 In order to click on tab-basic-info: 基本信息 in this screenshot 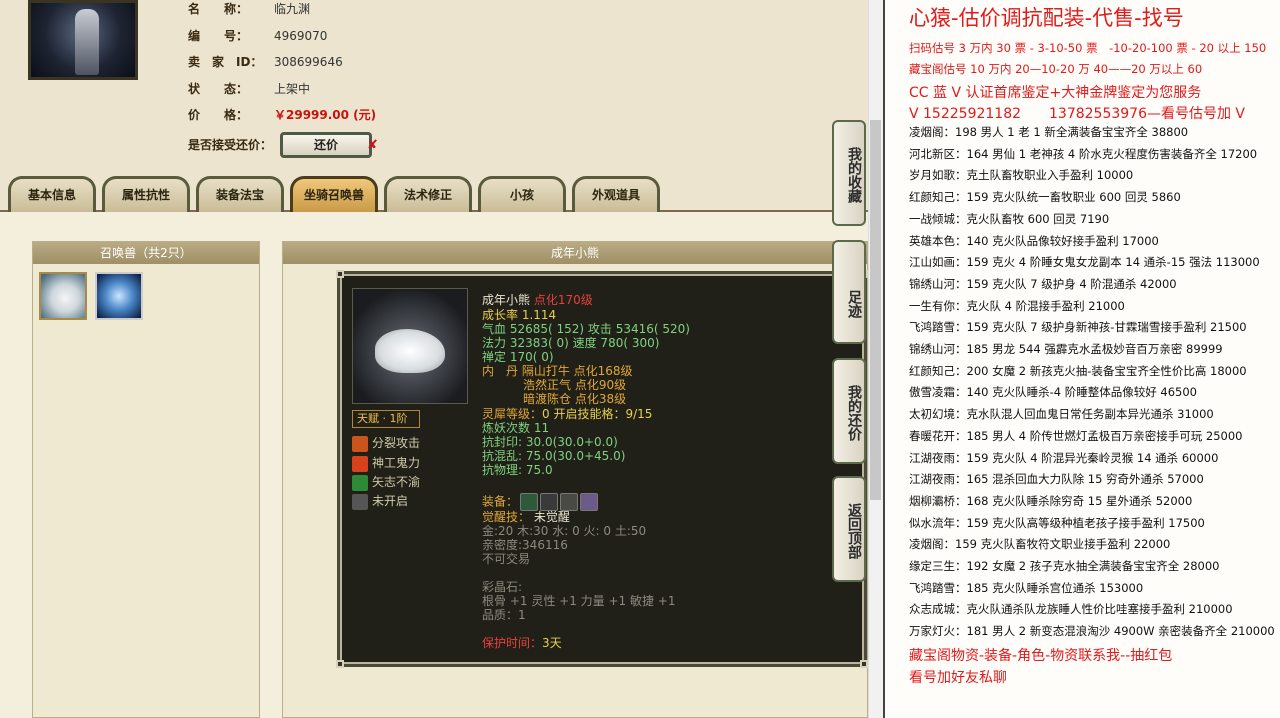, I will do `click(52, 194)`.